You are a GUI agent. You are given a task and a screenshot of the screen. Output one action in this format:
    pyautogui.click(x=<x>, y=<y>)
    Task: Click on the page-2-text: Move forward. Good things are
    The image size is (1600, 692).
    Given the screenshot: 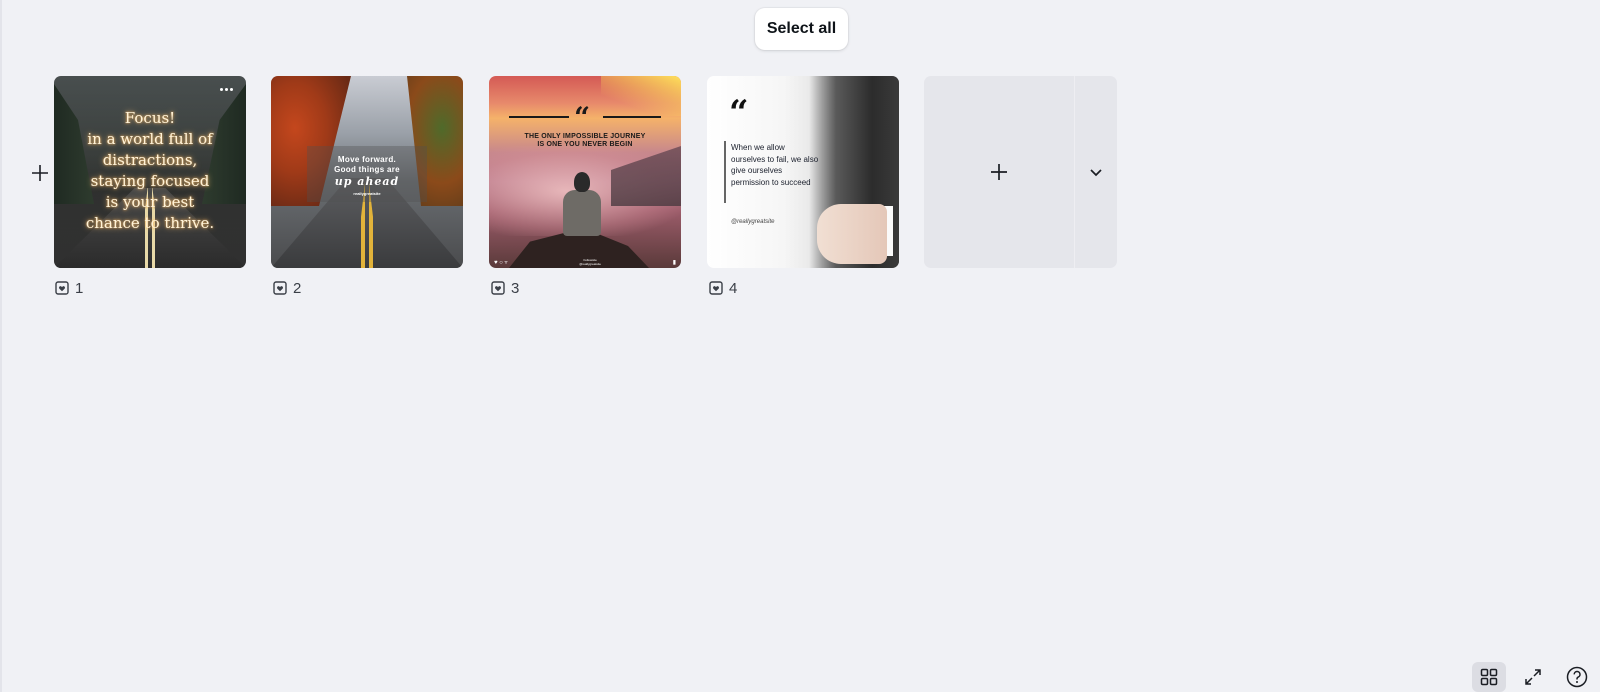 What is the action you would take?
    pyautogui.click(x=367, y=165)
    